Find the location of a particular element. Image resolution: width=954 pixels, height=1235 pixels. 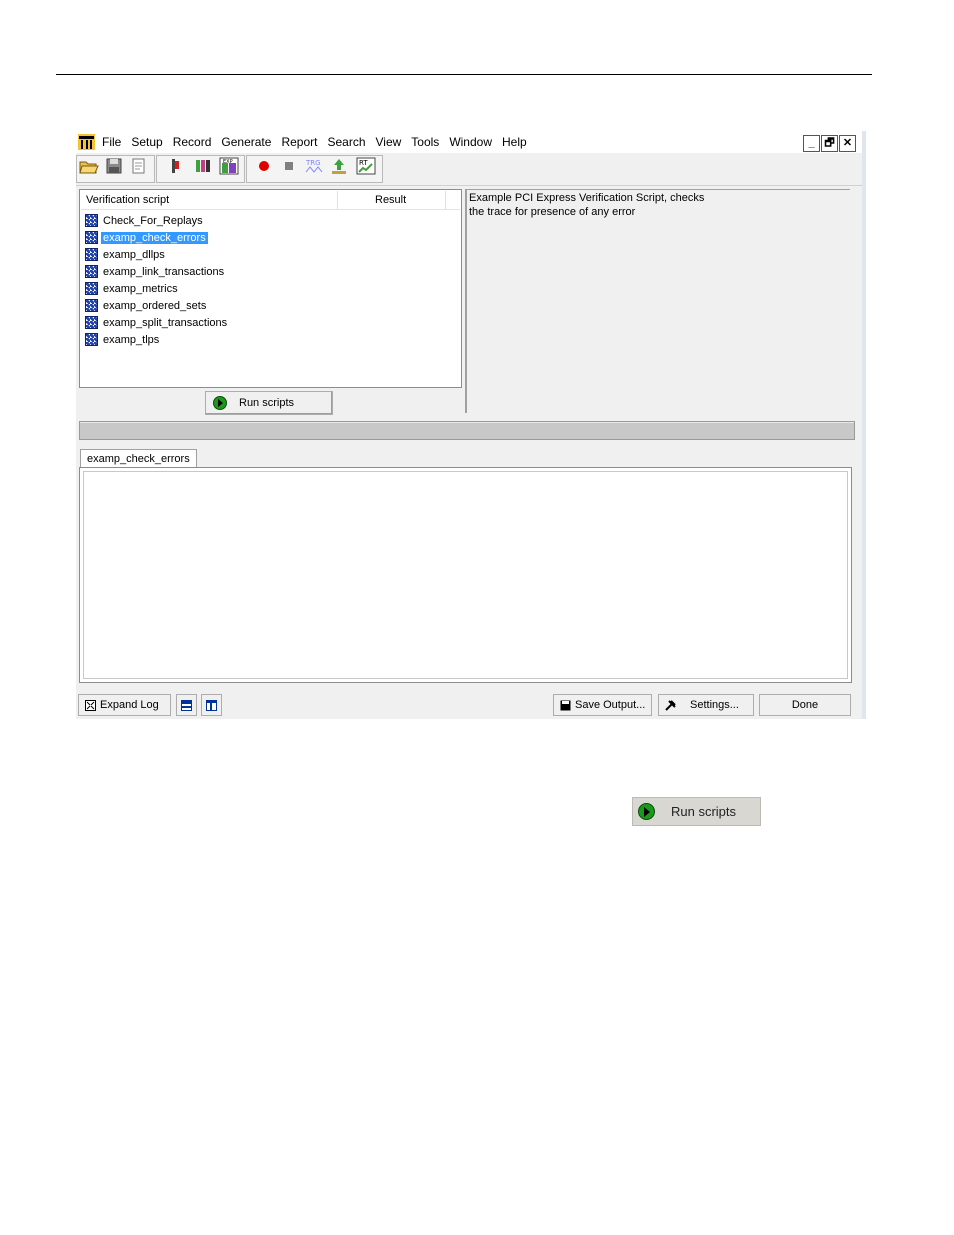

split-vertical-button is located at coordinates (211, 705).